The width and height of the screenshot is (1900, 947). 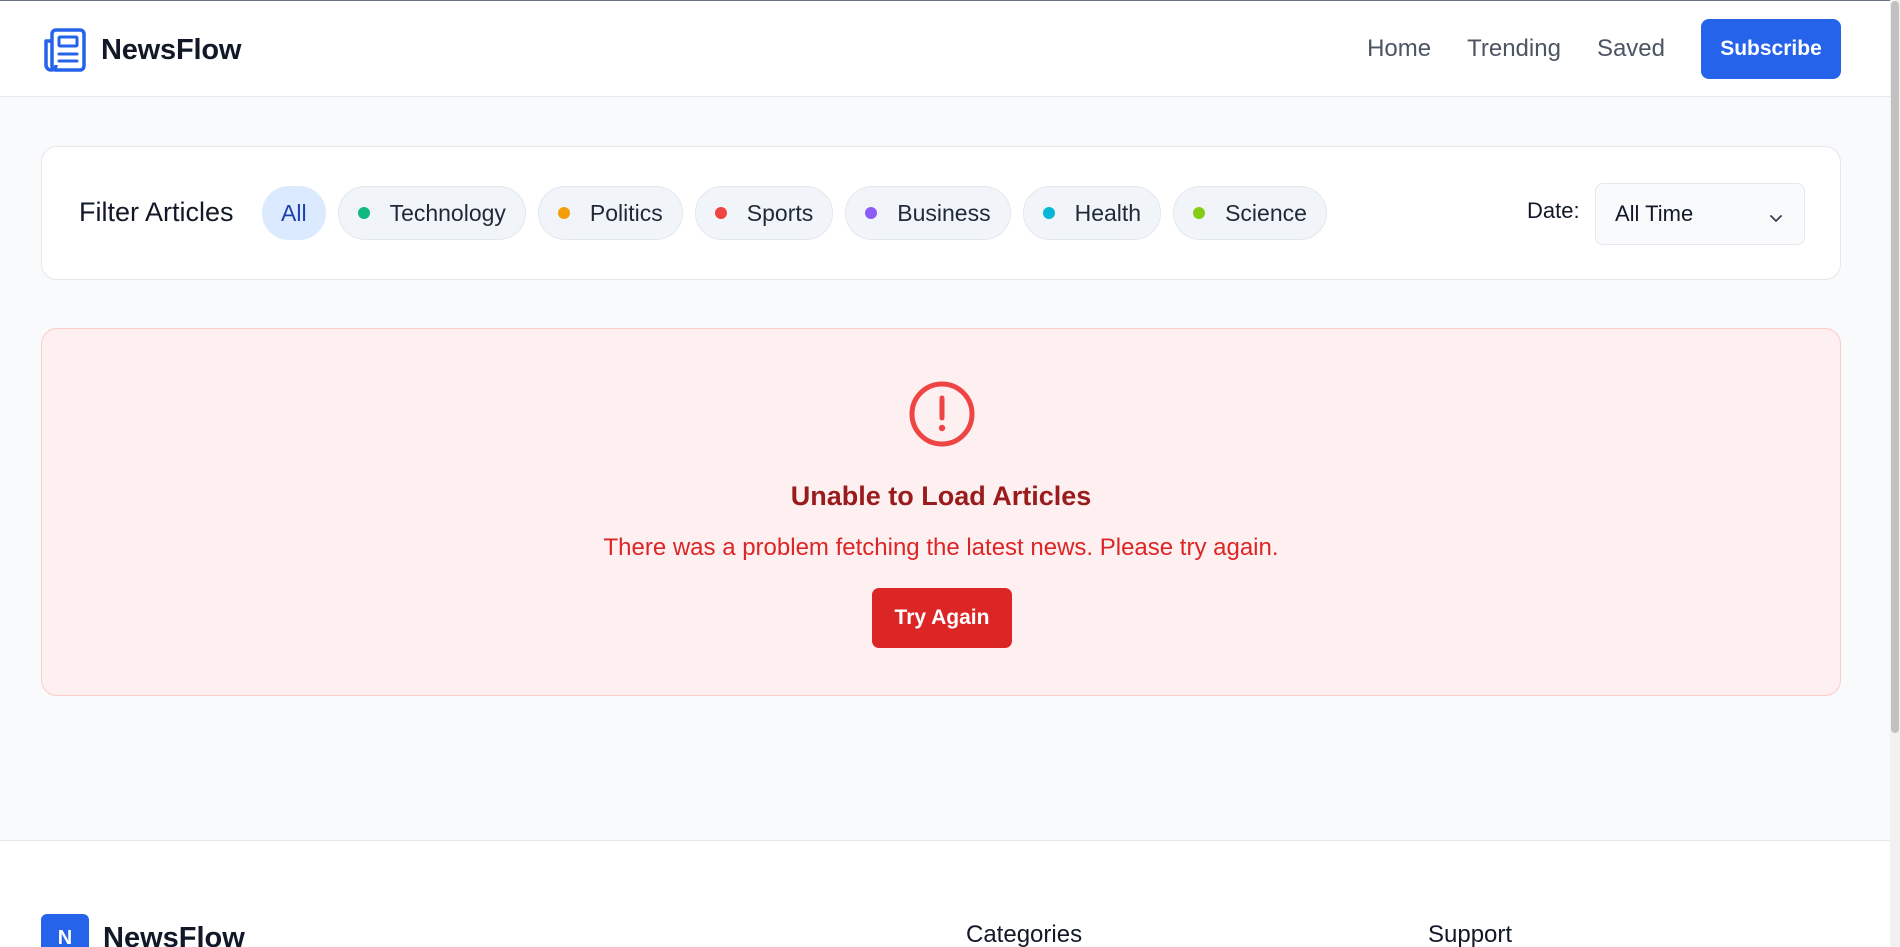 I want to click on filter-chip-label: Politics, so click(x=626, y=212).